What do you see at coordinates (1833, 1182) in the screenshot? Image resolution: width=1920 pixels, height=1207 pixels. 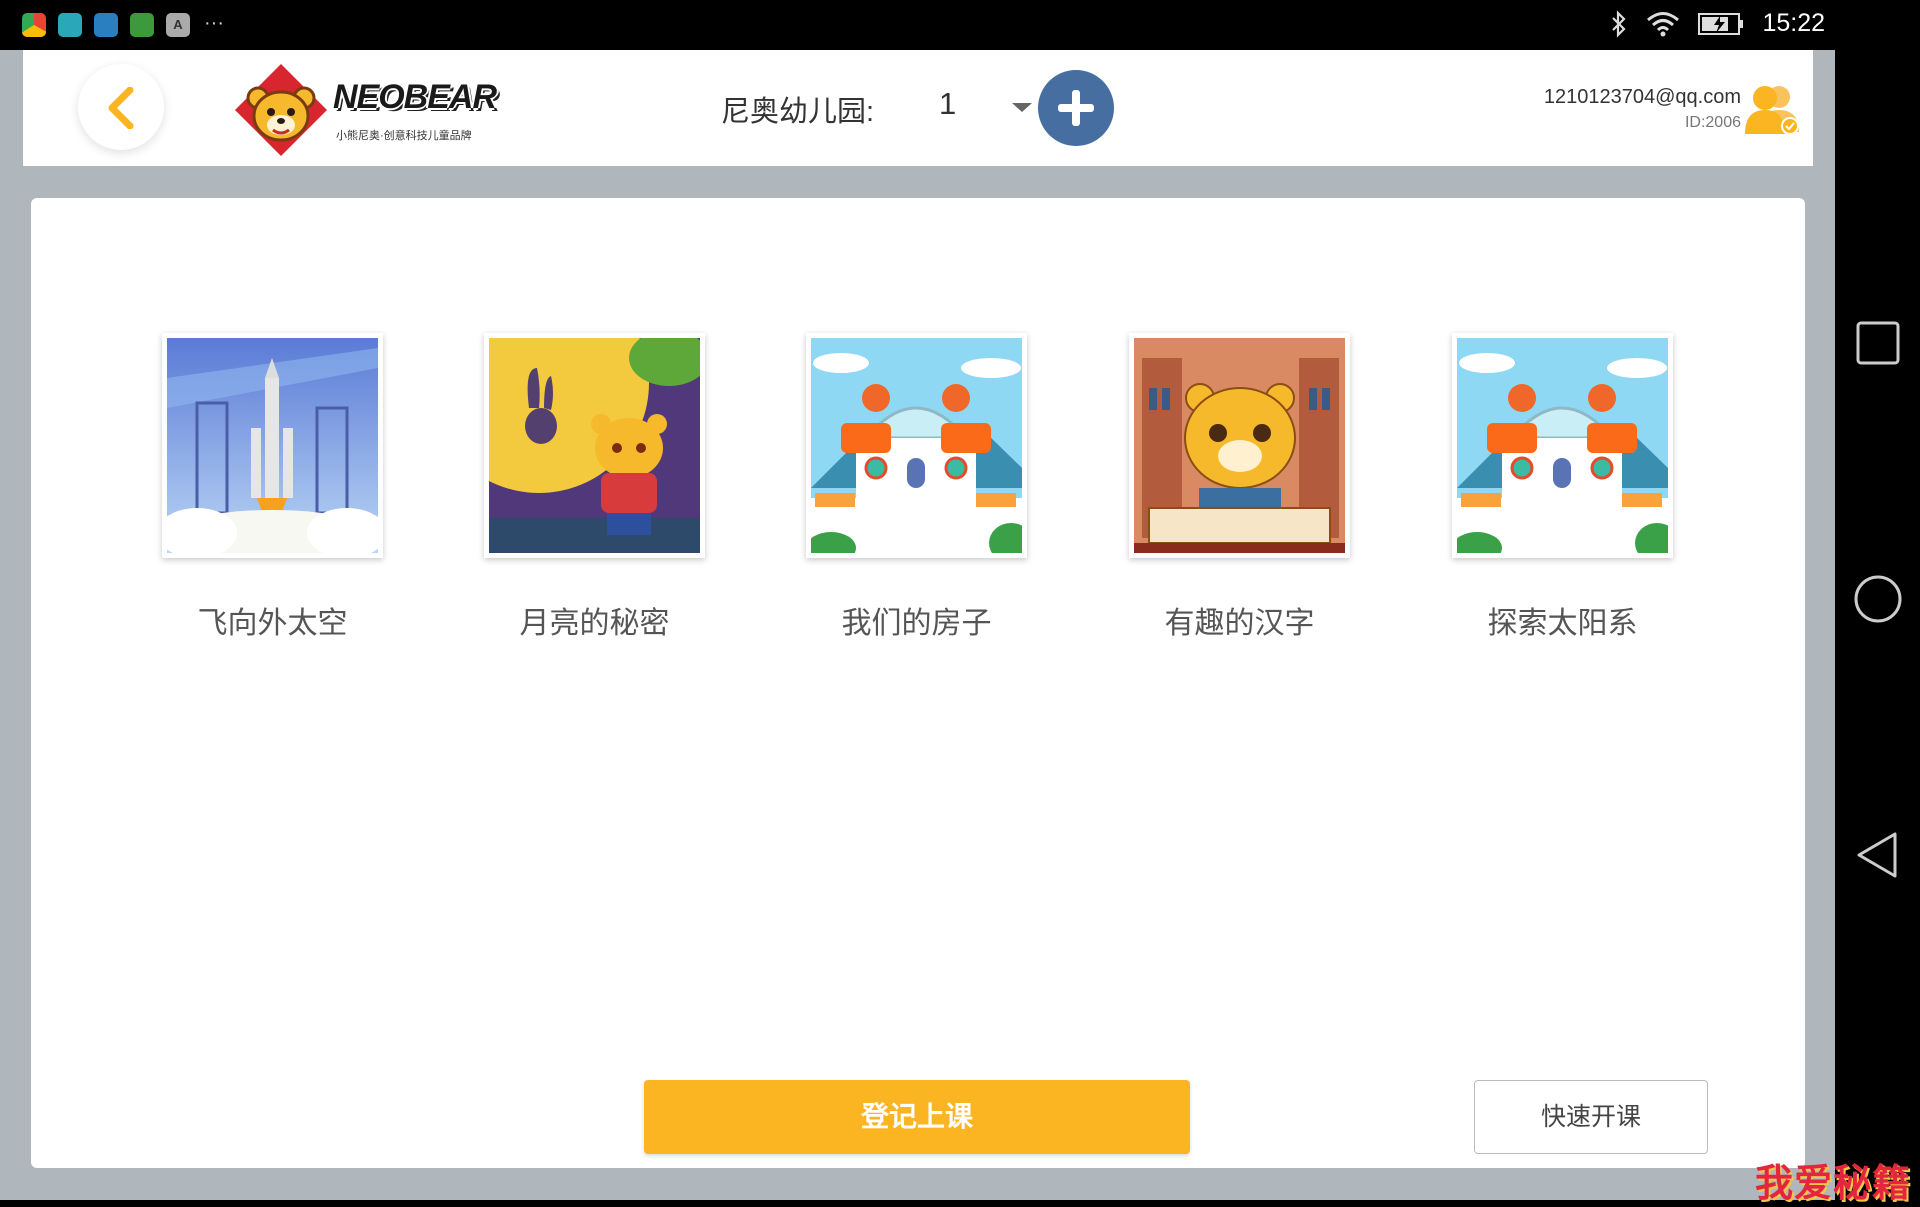 I see `watermark-logo: 我爱秘籍` at bounding box center [1833, 1182].